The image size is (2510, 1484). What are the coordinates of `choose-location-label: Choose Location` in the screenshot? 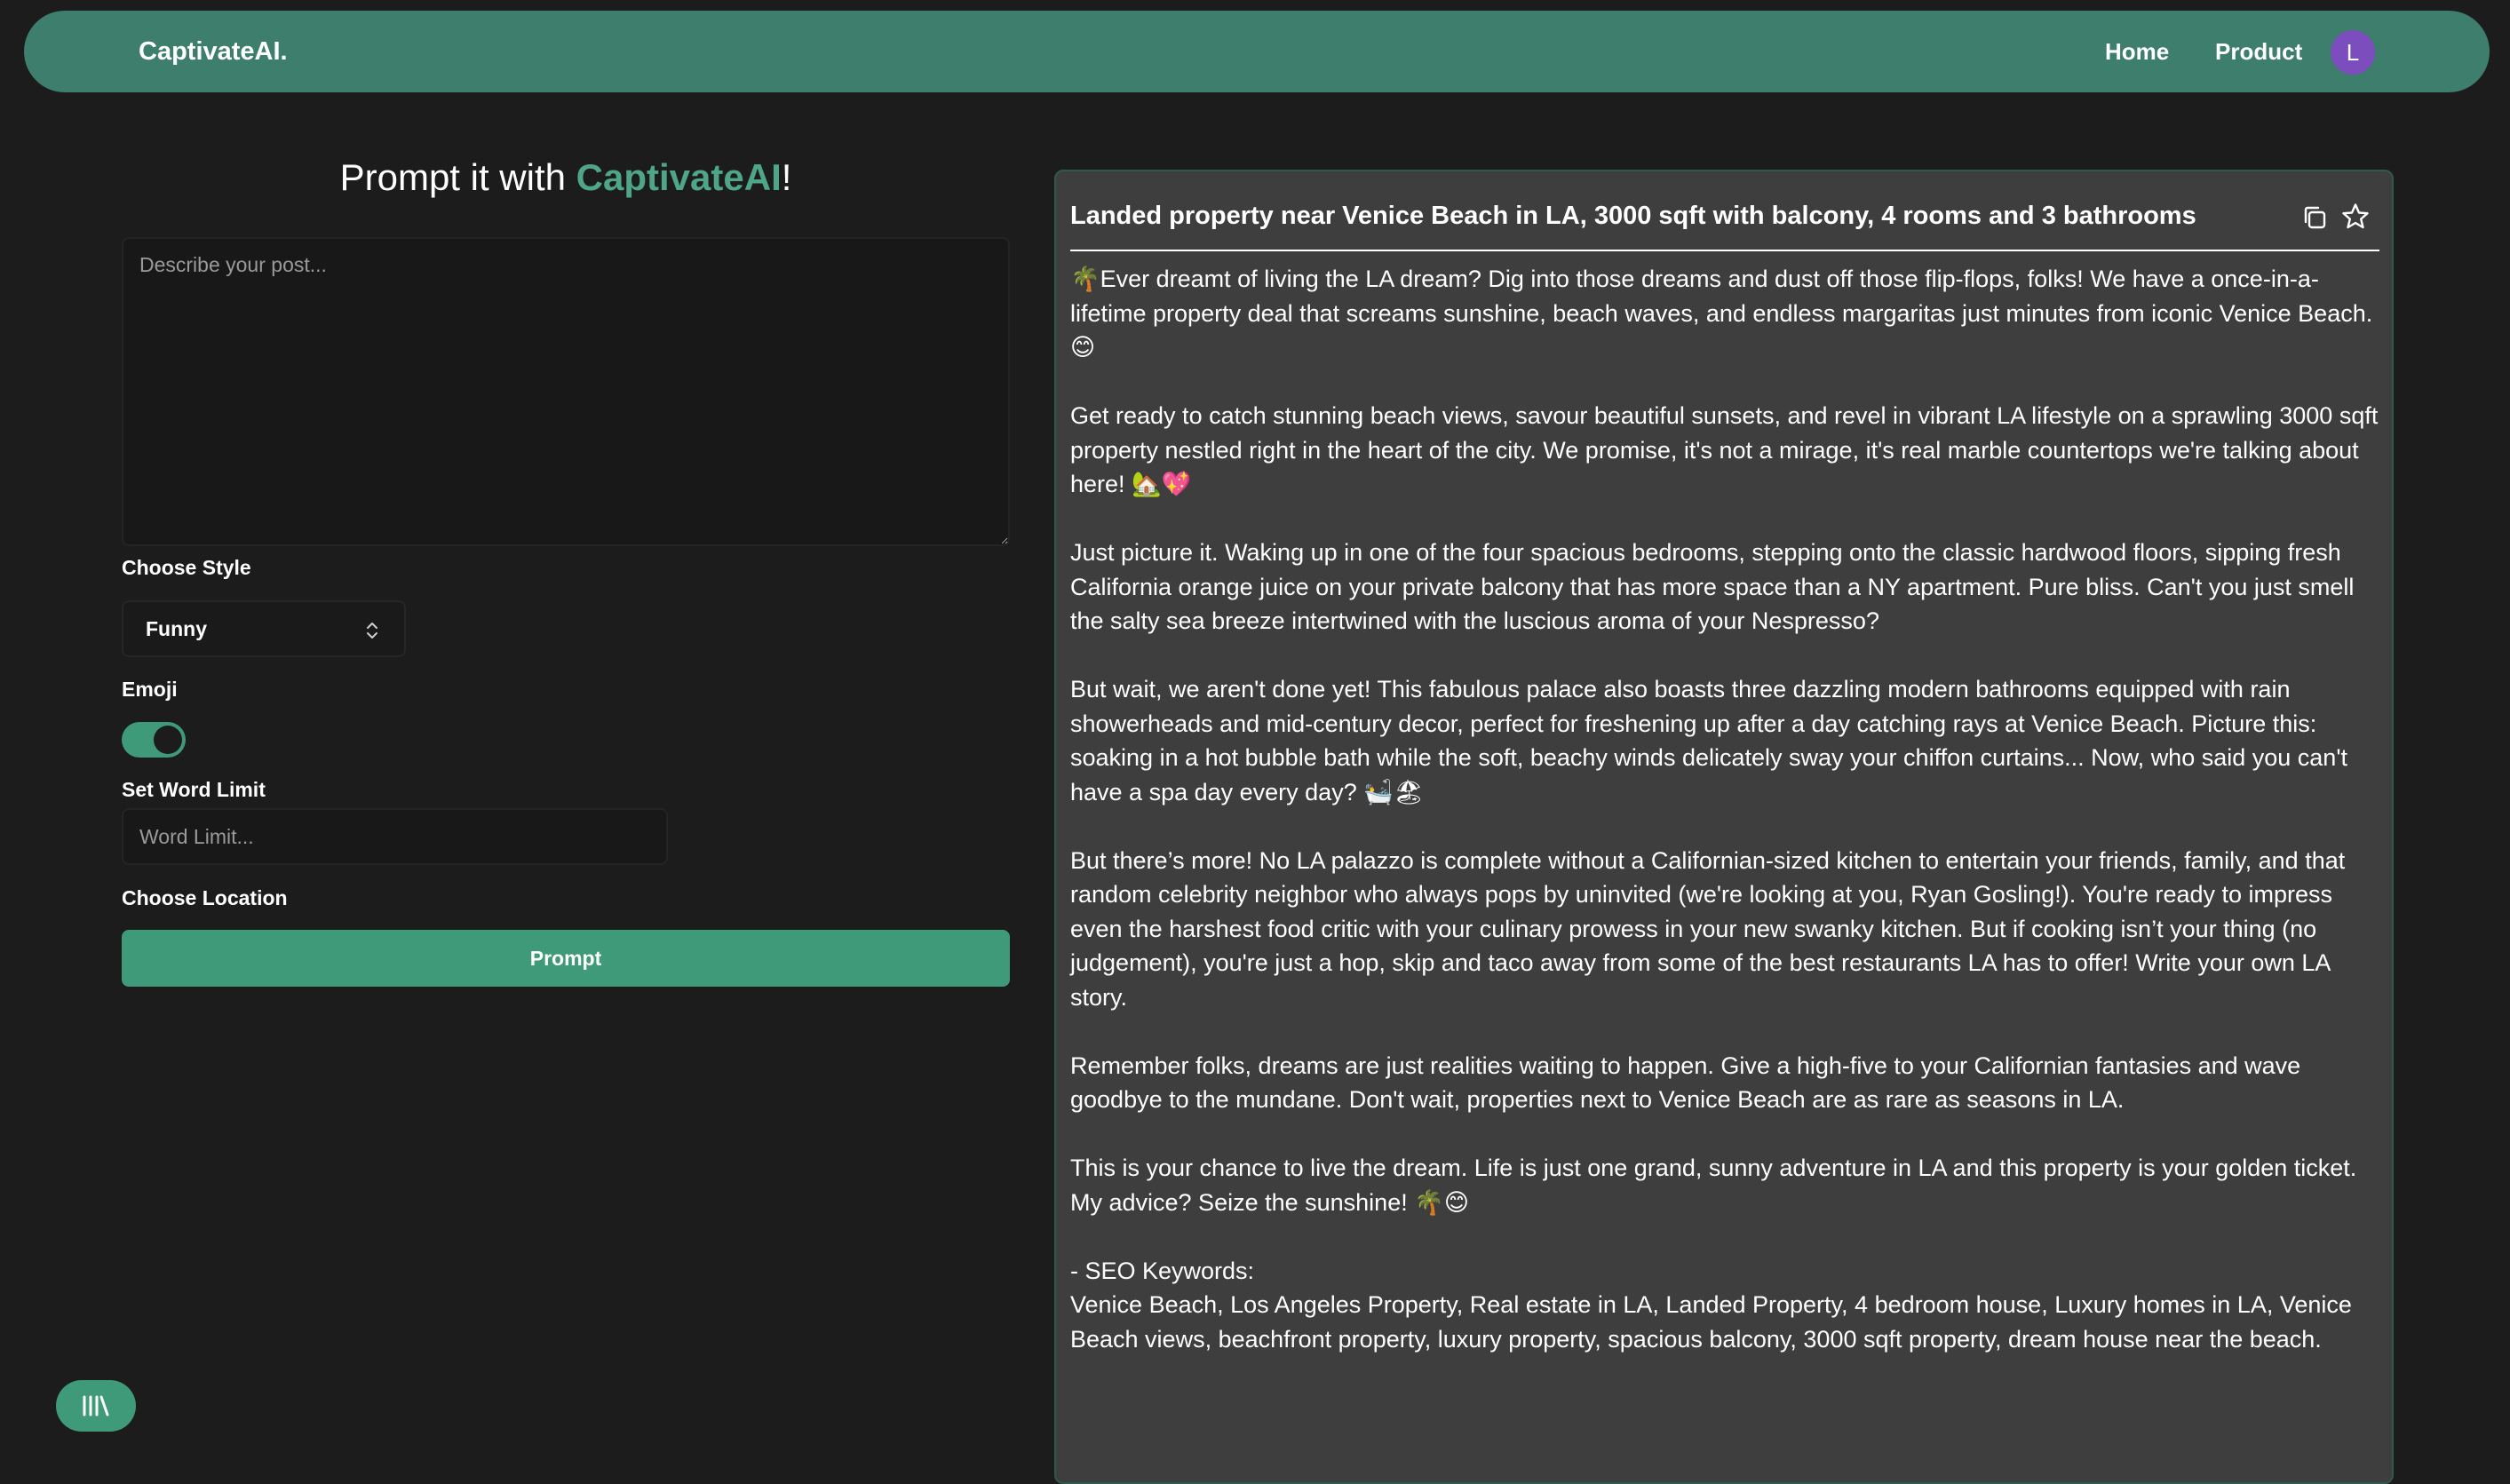 It's located at (205, 898).